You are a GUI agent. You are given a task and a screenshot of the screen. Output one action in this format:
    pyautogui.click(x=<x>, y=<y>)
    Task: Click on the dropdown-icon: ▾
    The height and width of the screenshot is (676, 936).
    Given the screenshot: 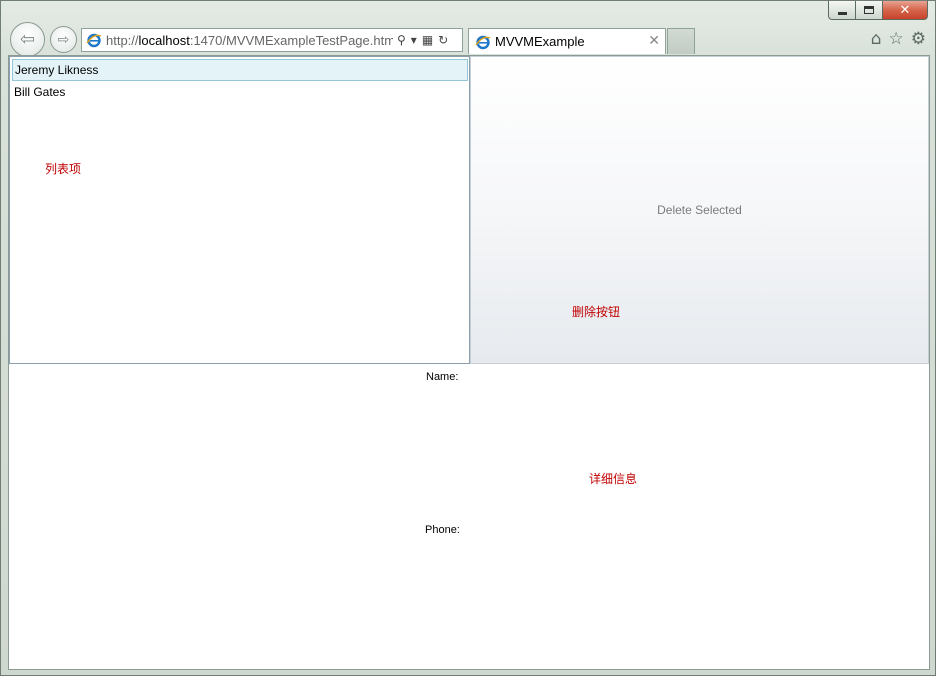 What is the action you would take?
    pyautogui.click(x=414, y=40)
    